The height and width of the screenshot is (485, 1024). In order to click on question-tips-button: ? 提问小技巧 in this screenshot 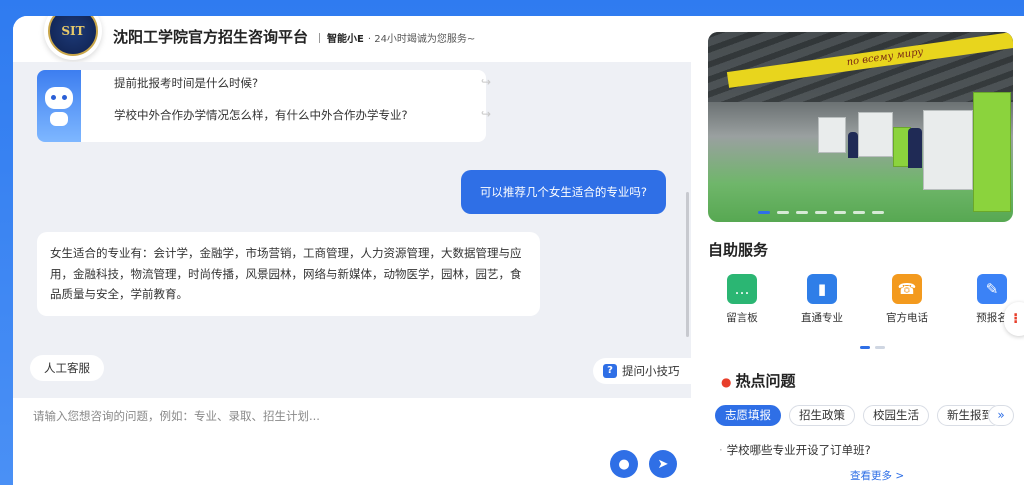, I will do `click(642, 371)`.